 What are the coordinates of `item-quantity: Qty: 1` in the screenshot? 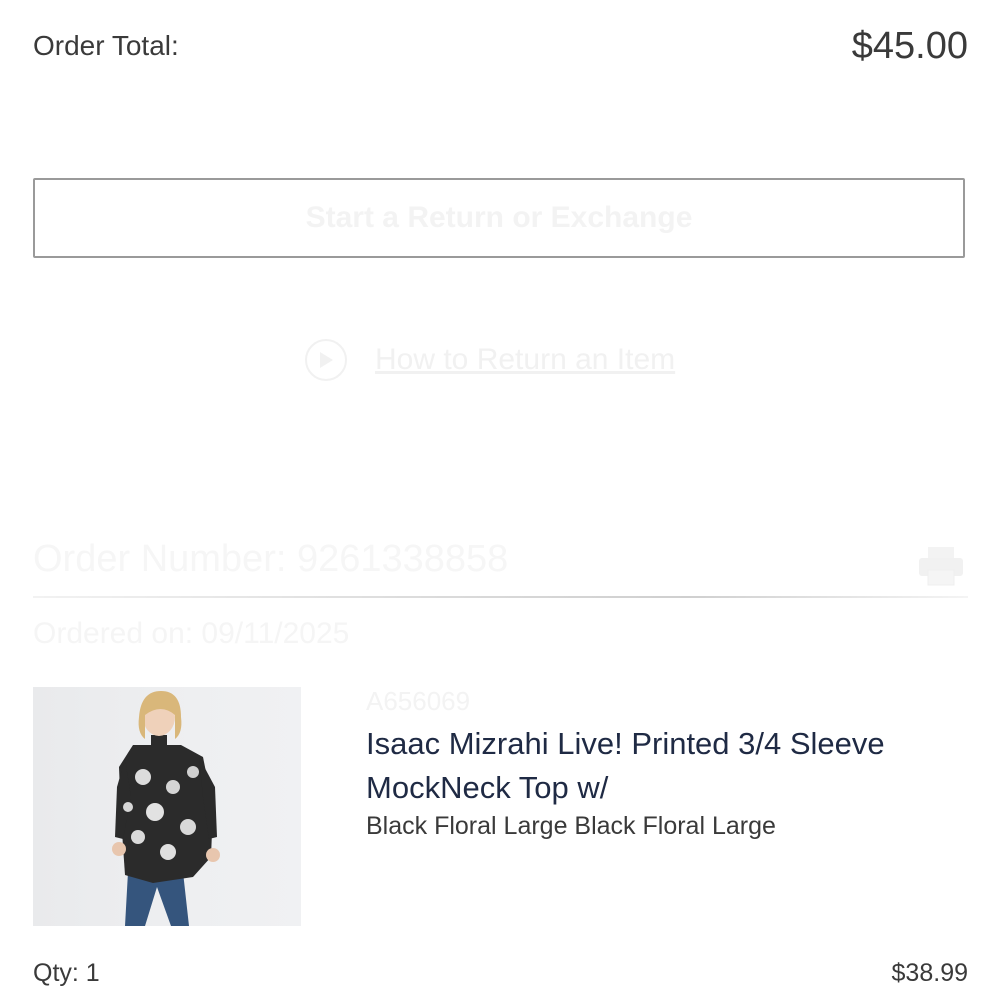 It's located at (66, 972).